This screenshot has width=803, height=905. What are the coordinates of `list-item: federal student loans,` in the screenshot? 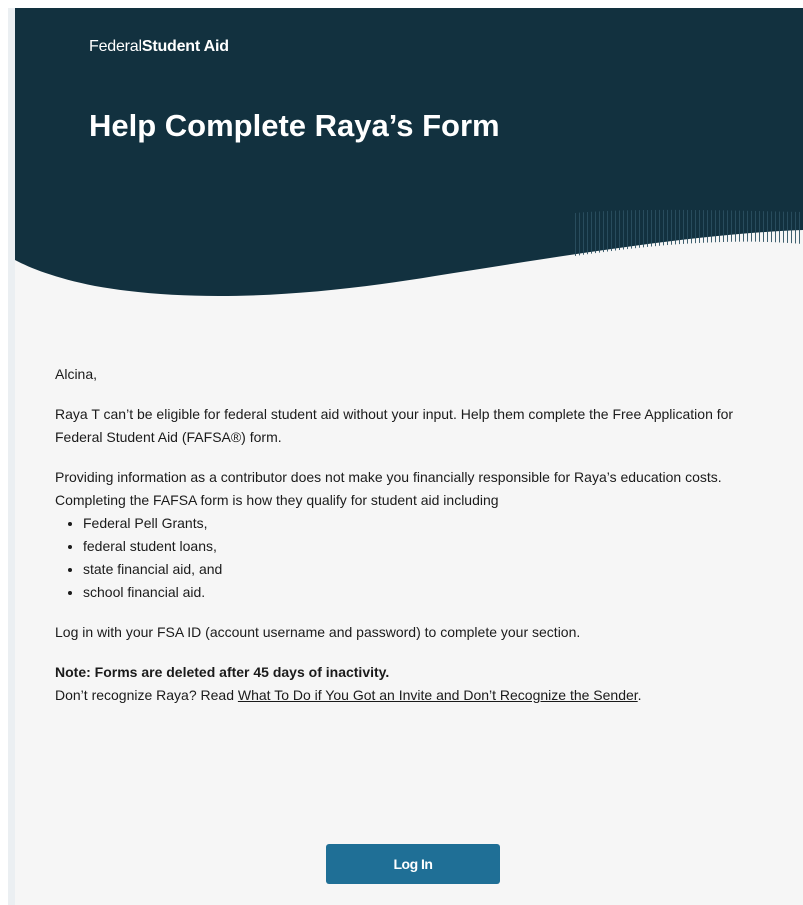 It's located at (429, 546).